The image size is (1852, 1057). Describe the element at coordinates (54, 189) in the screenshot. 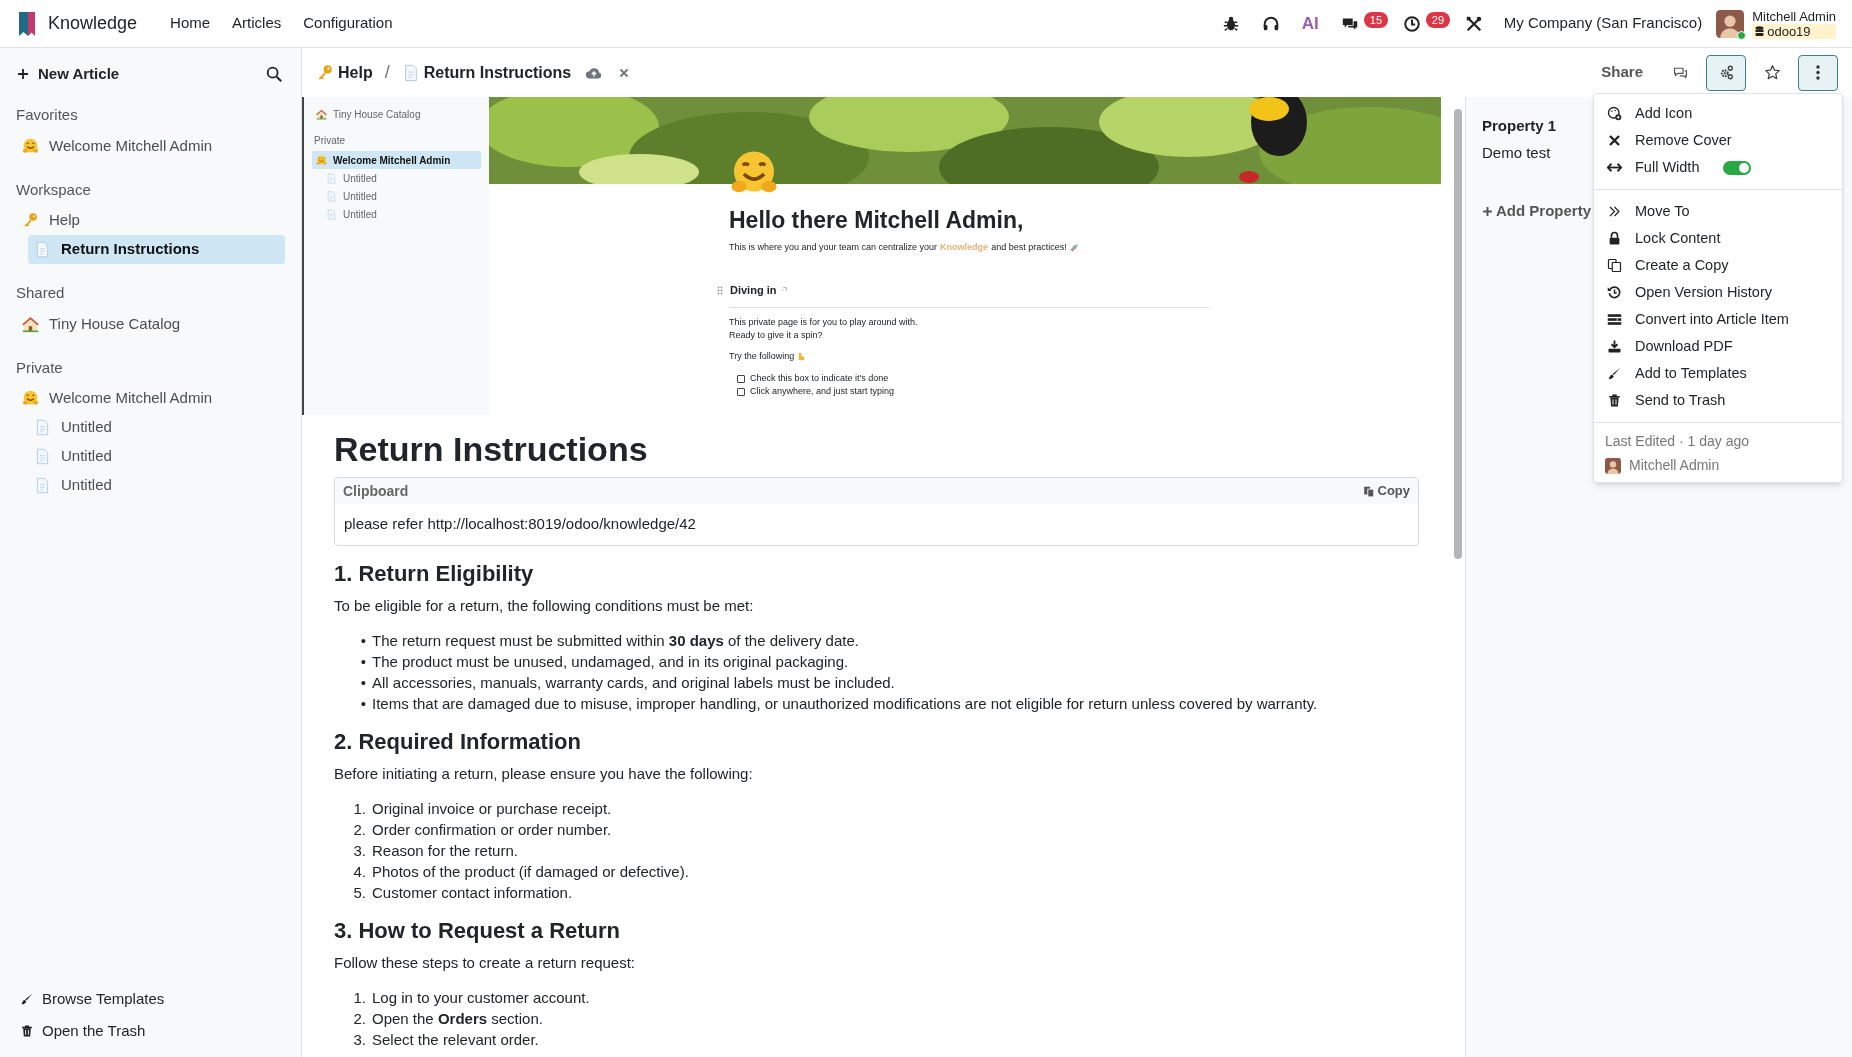

I see `section-heading: Workspace` at that location.